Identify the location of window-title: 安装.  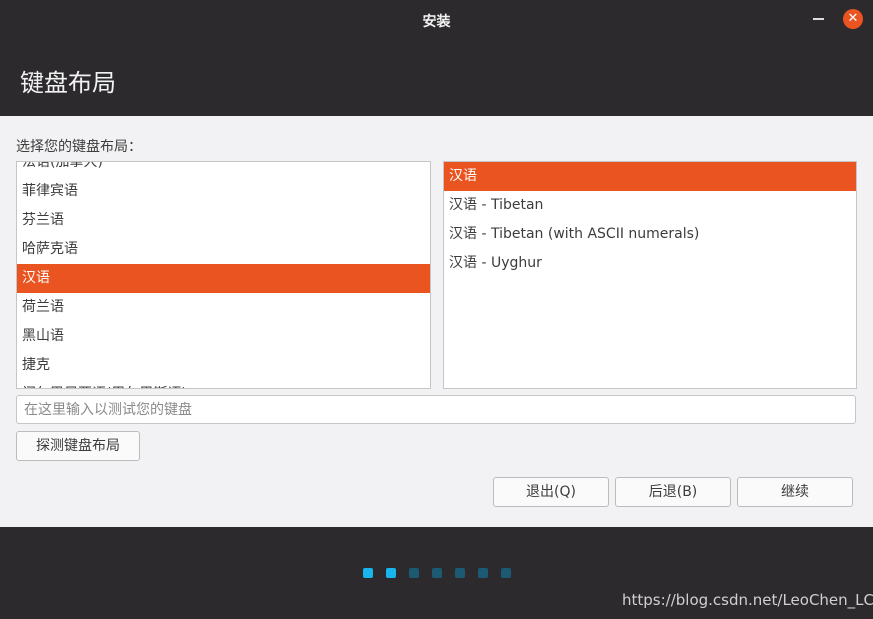
(436, 22).